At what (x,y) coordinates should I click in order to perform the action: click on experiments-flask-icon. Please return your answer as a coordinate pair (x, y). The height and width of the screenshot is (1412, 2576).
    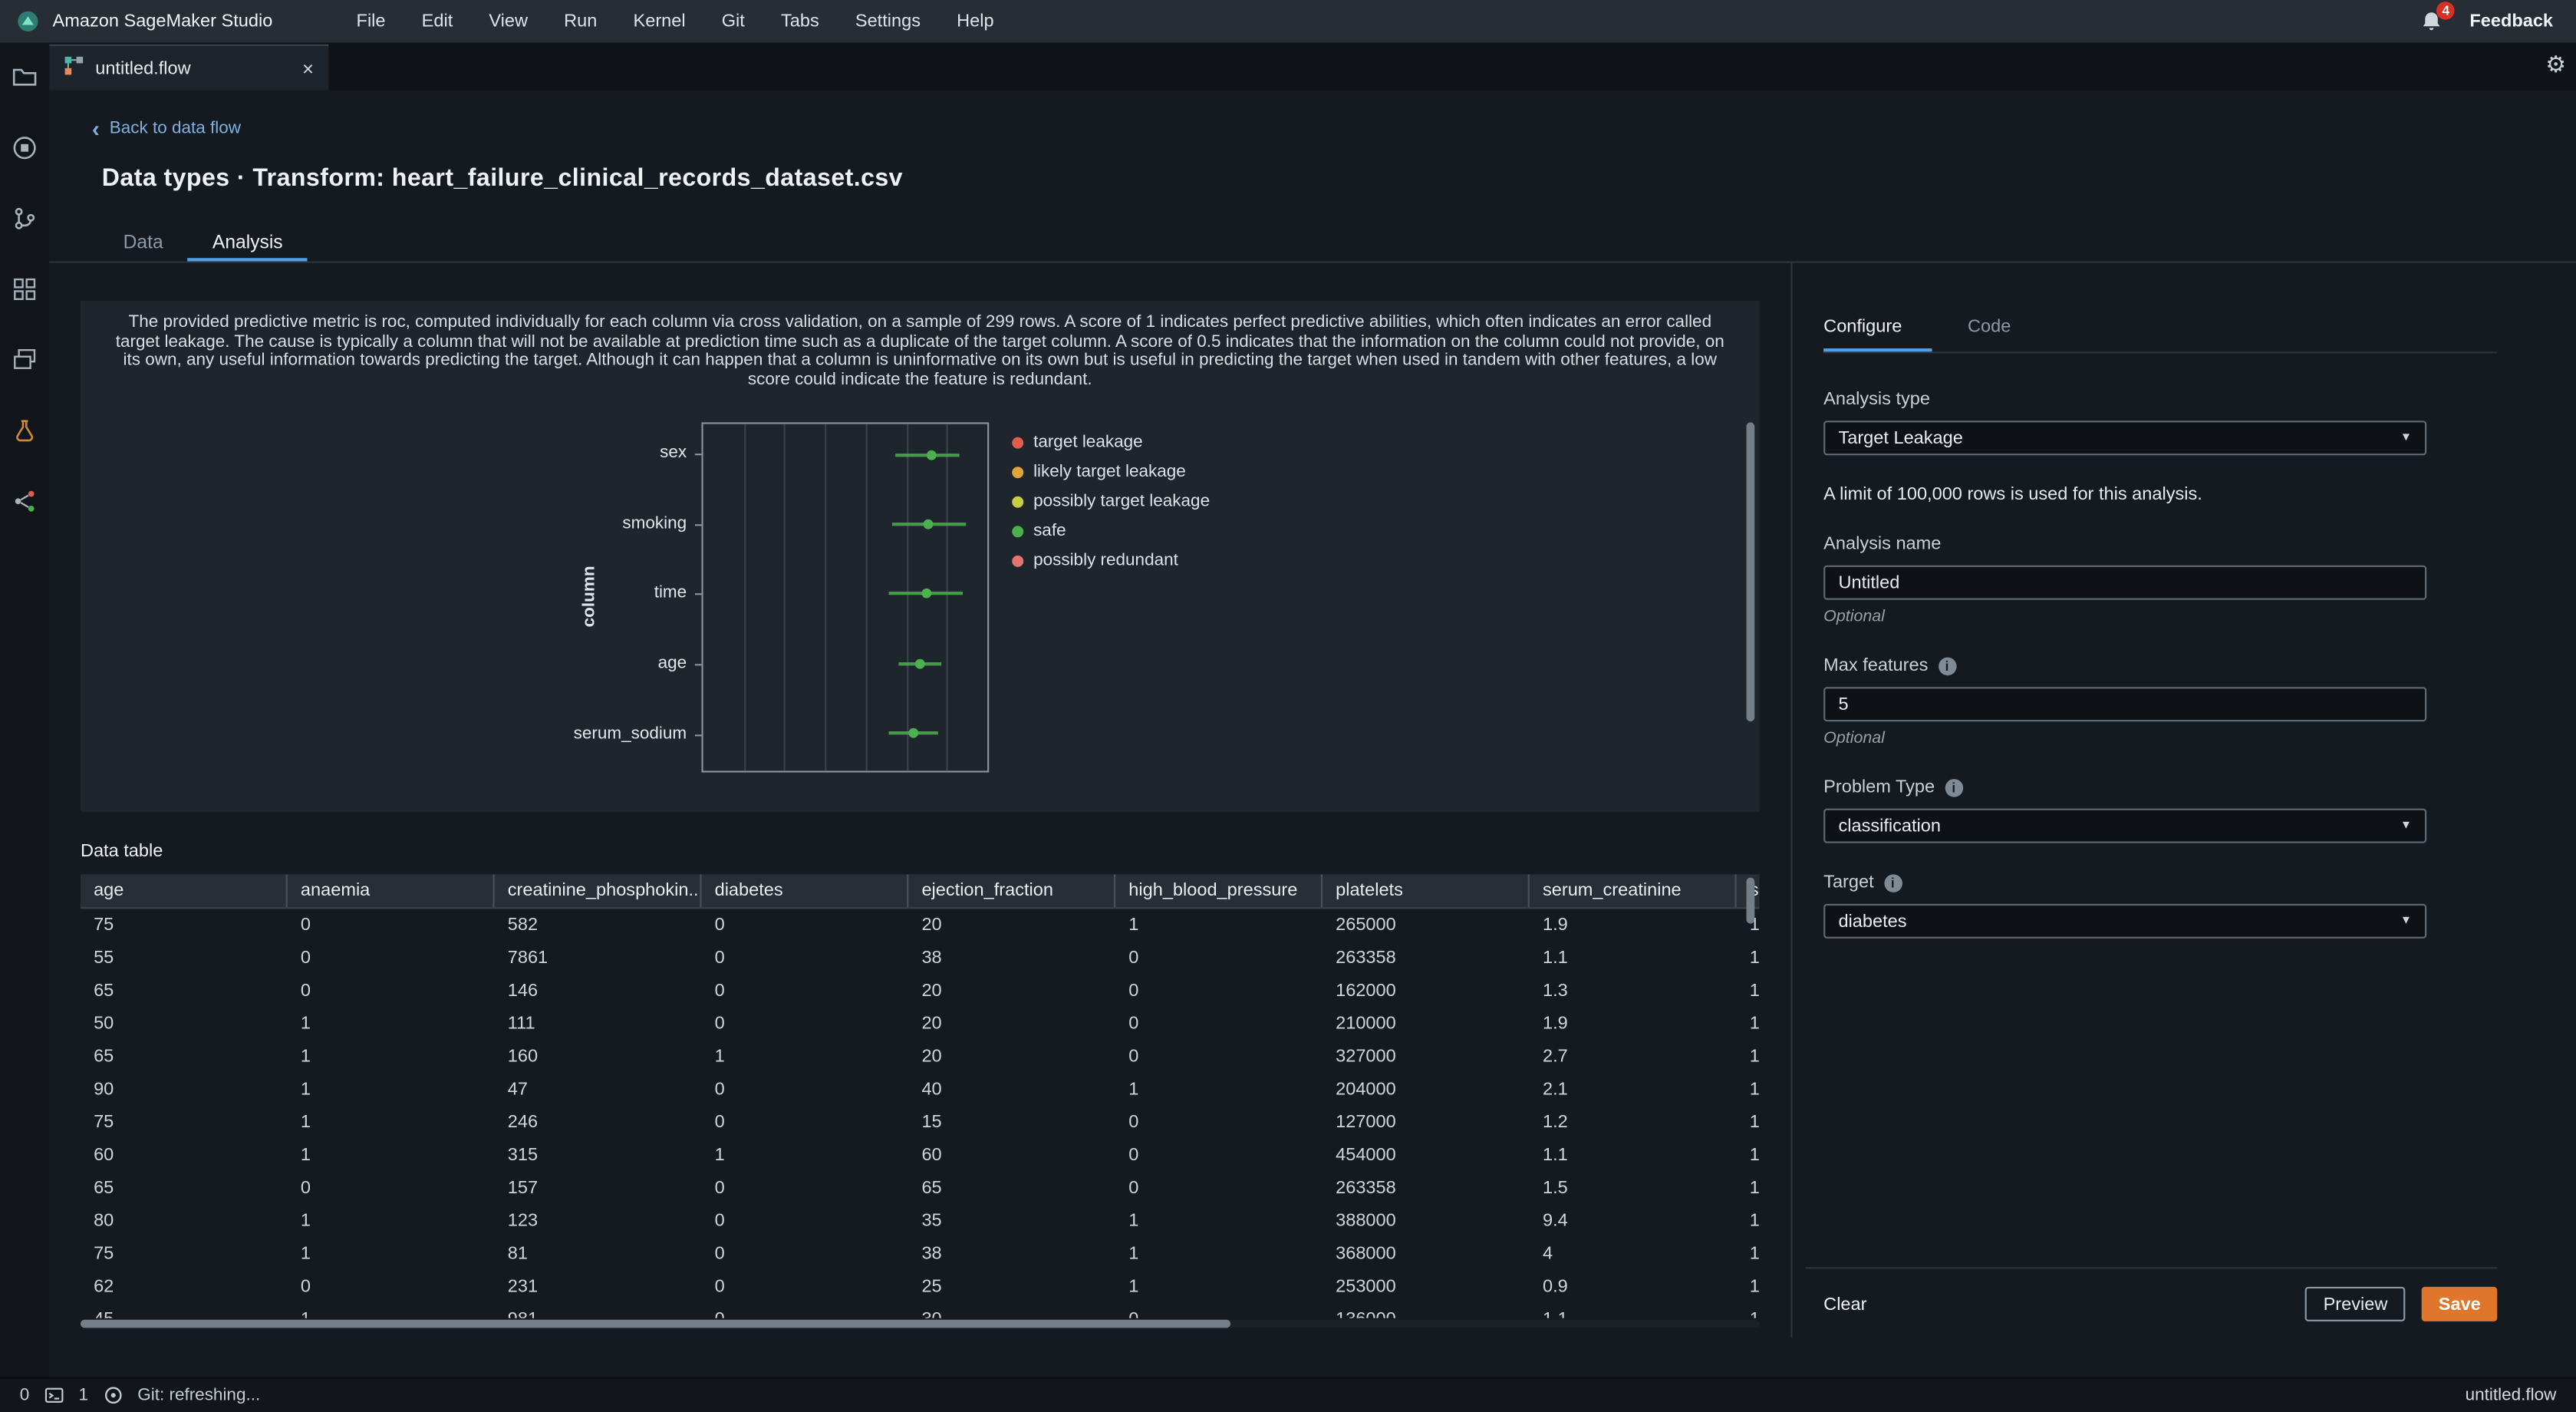
    Looking at the image, I should click on (25, 430).